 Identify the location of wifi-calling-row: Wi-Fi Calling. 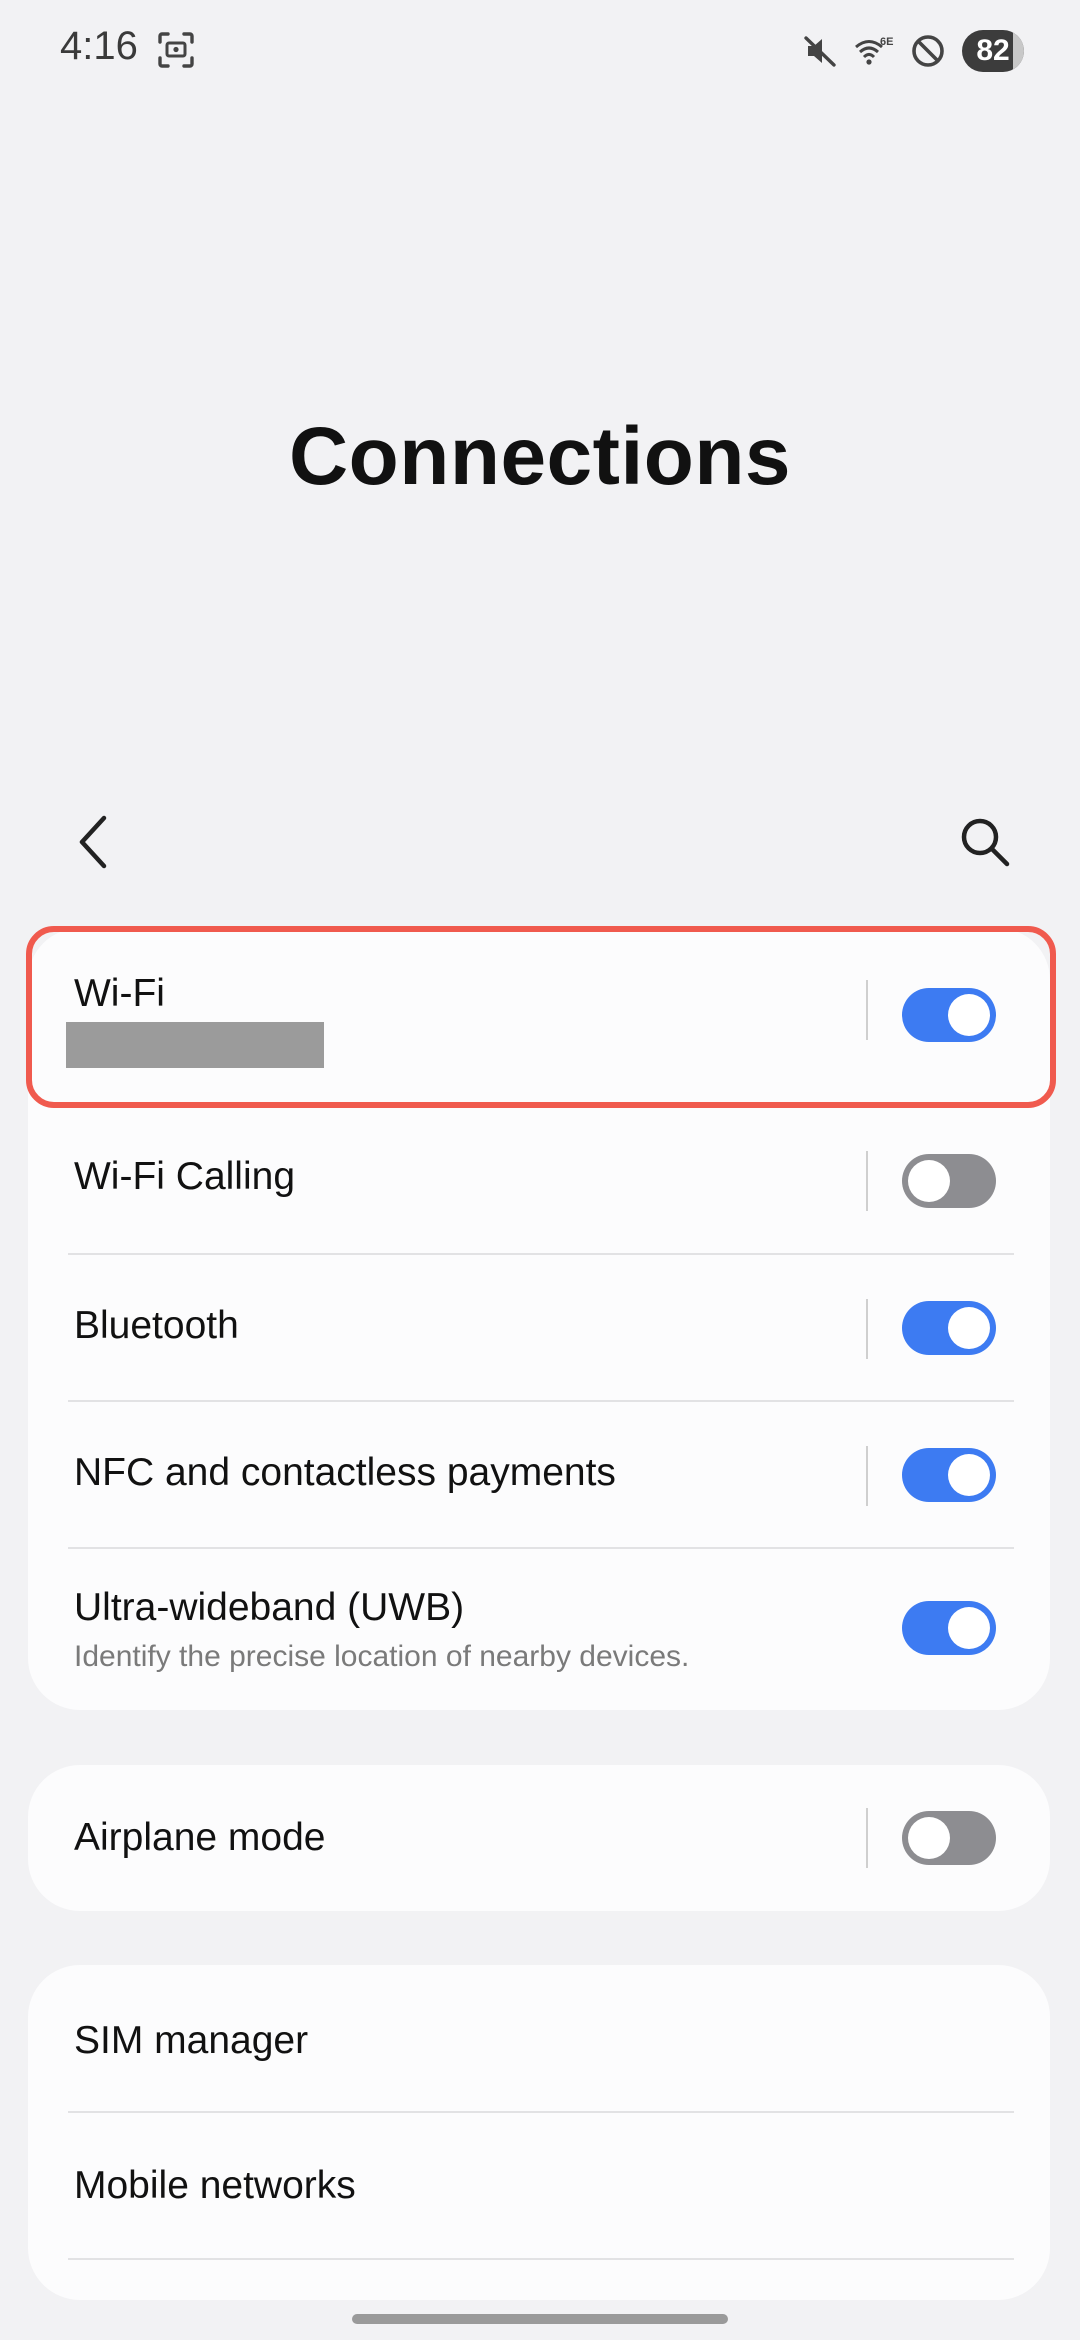
(539, 1181).